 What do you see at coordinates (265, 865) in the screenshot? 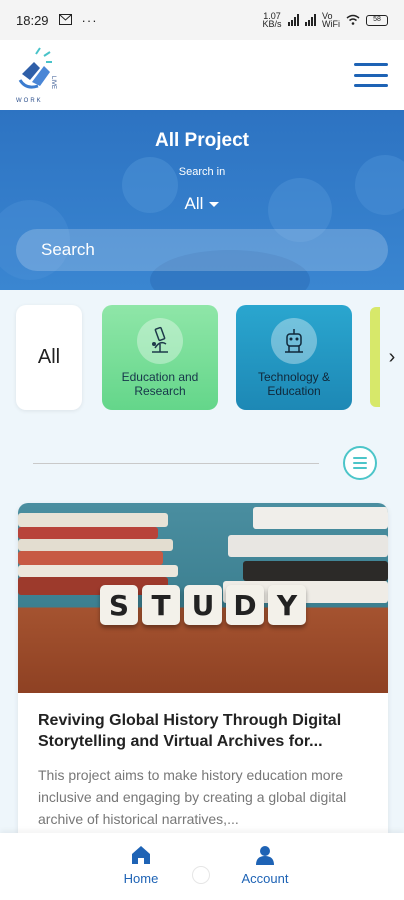
I see `nav-account: Account` at bounding box center [265, 865].